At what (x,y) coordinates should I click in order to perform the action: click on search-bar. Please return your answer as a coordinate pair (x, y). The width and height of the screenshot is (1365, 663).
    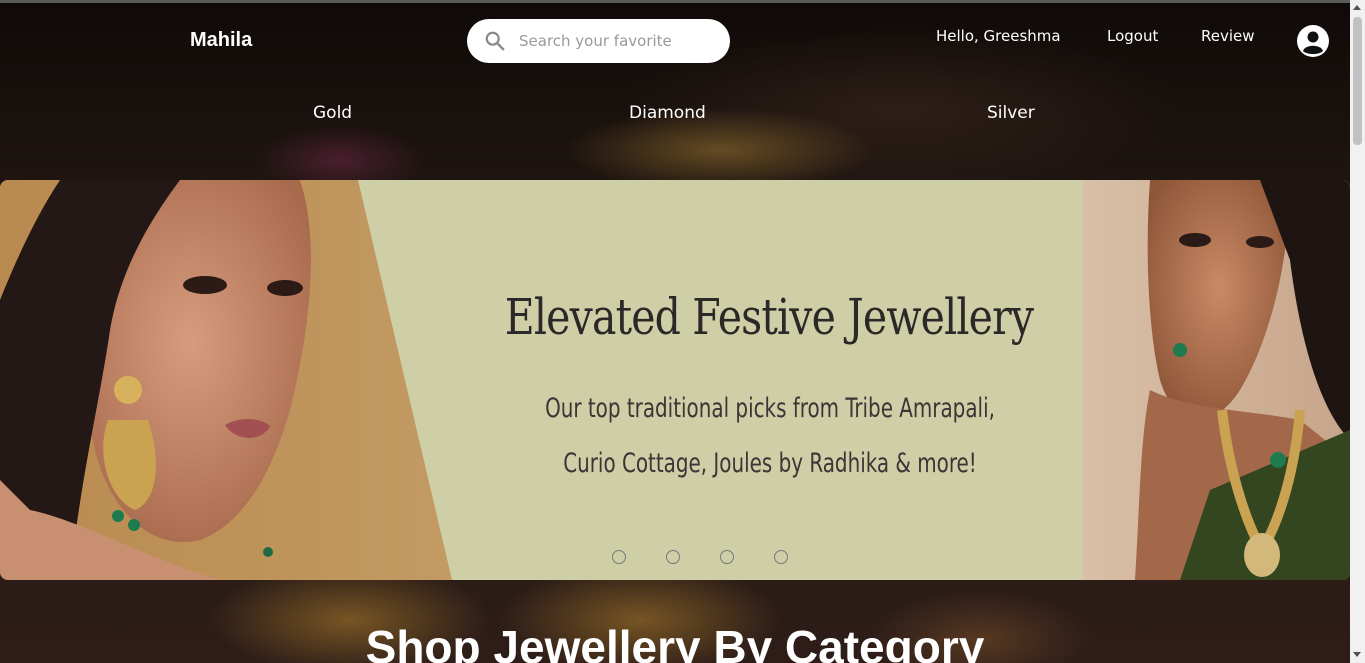
    Looking at the image, I should click on (598, 41).